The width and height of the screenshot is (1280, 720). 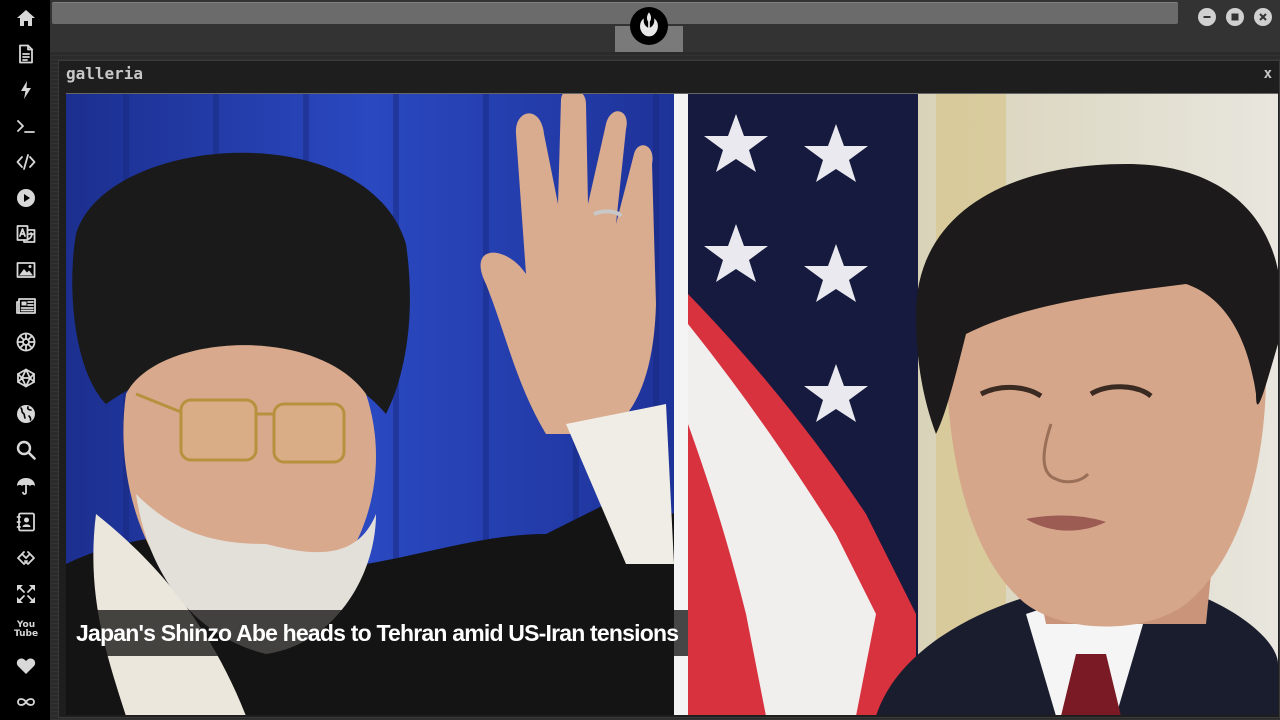 I want to click on close-window-button, so click(x=1263, y=17).